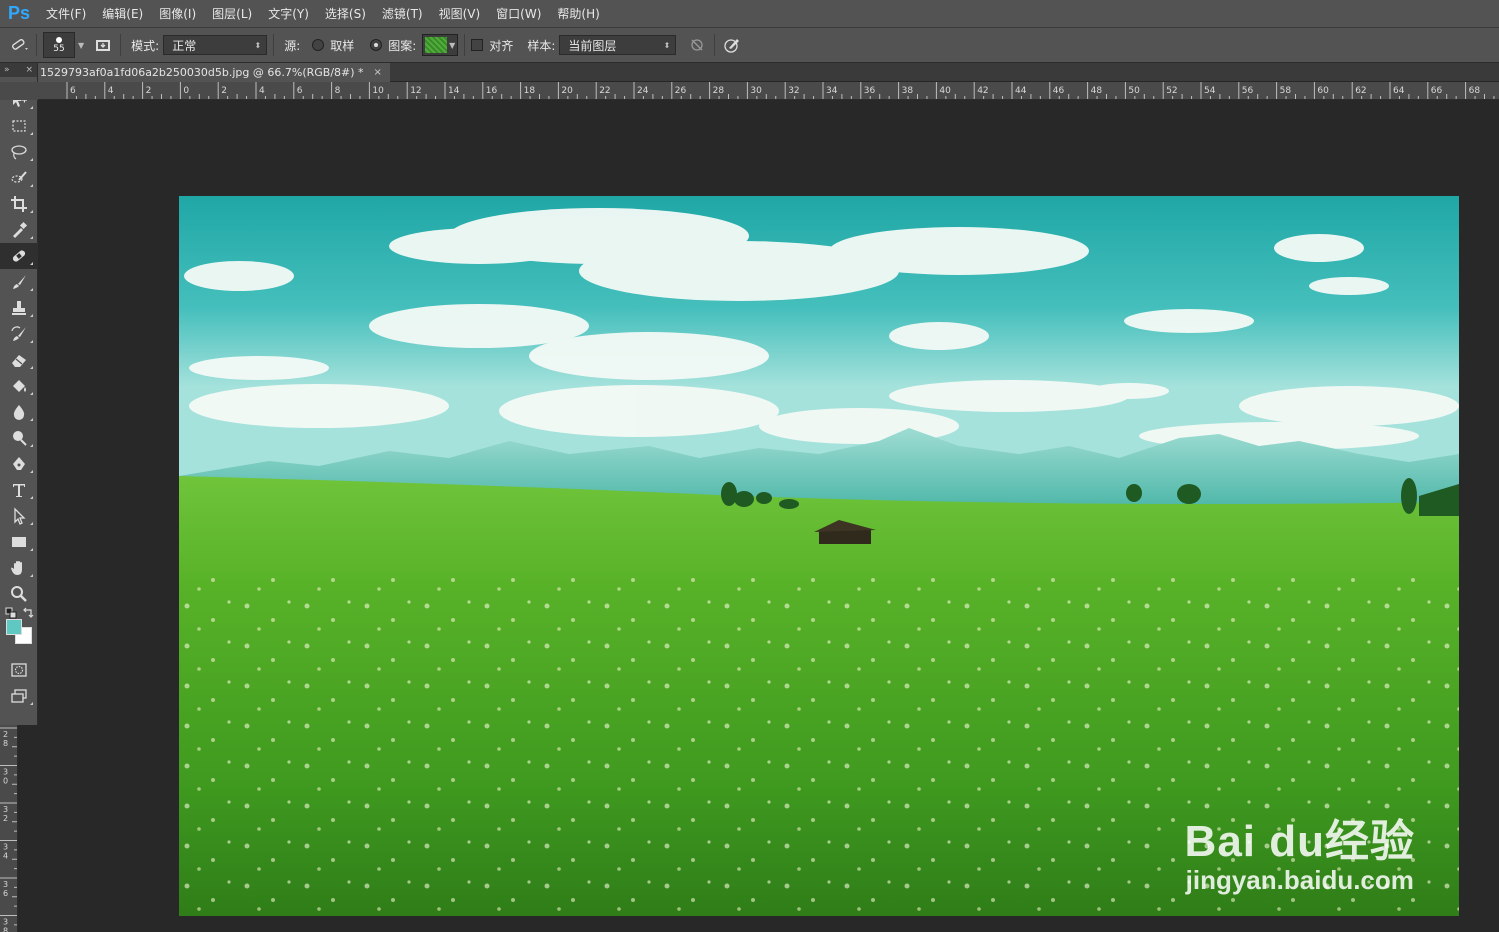  Describe the element at coordinates (393, 45) in the screenshot. I see `source-pattern-radio: 图案:` at that location.